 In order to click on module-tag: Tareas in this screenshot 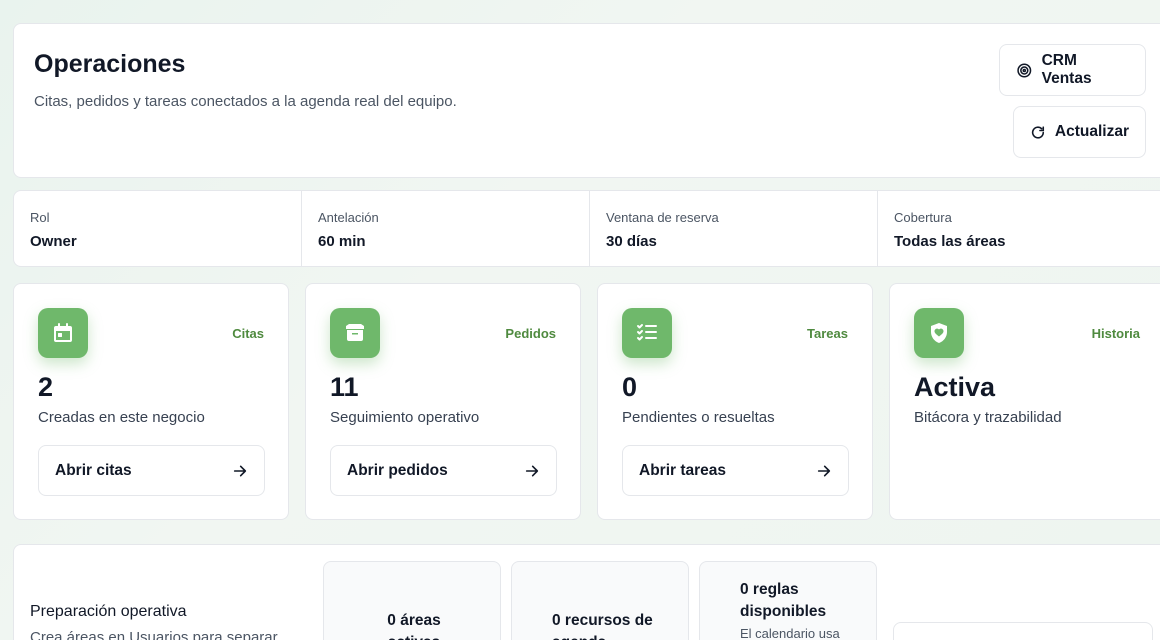, I will do `click(827, 333)`.